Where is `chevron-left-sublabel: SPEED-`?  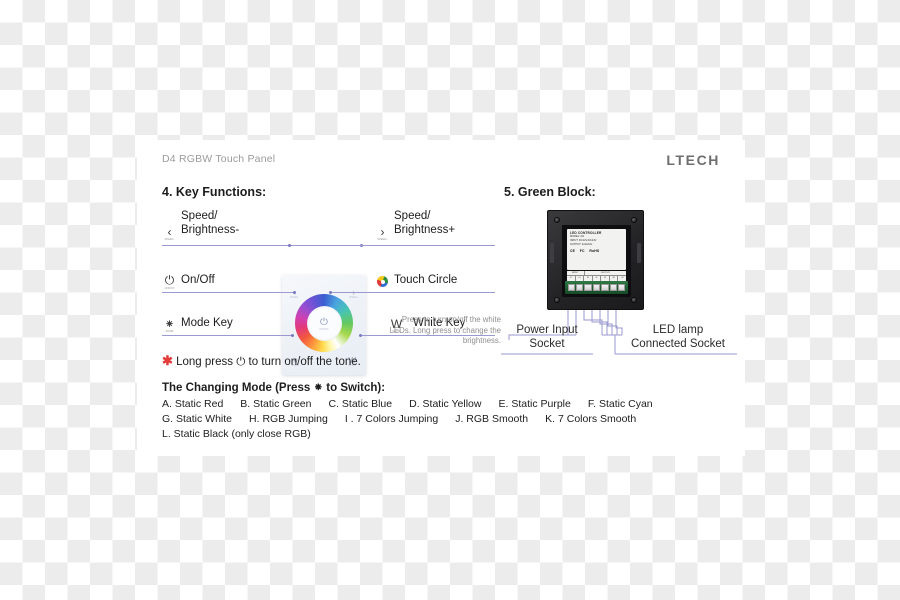 chevron-left-sublabel: SPEED- is located at coordinates (169, 239).